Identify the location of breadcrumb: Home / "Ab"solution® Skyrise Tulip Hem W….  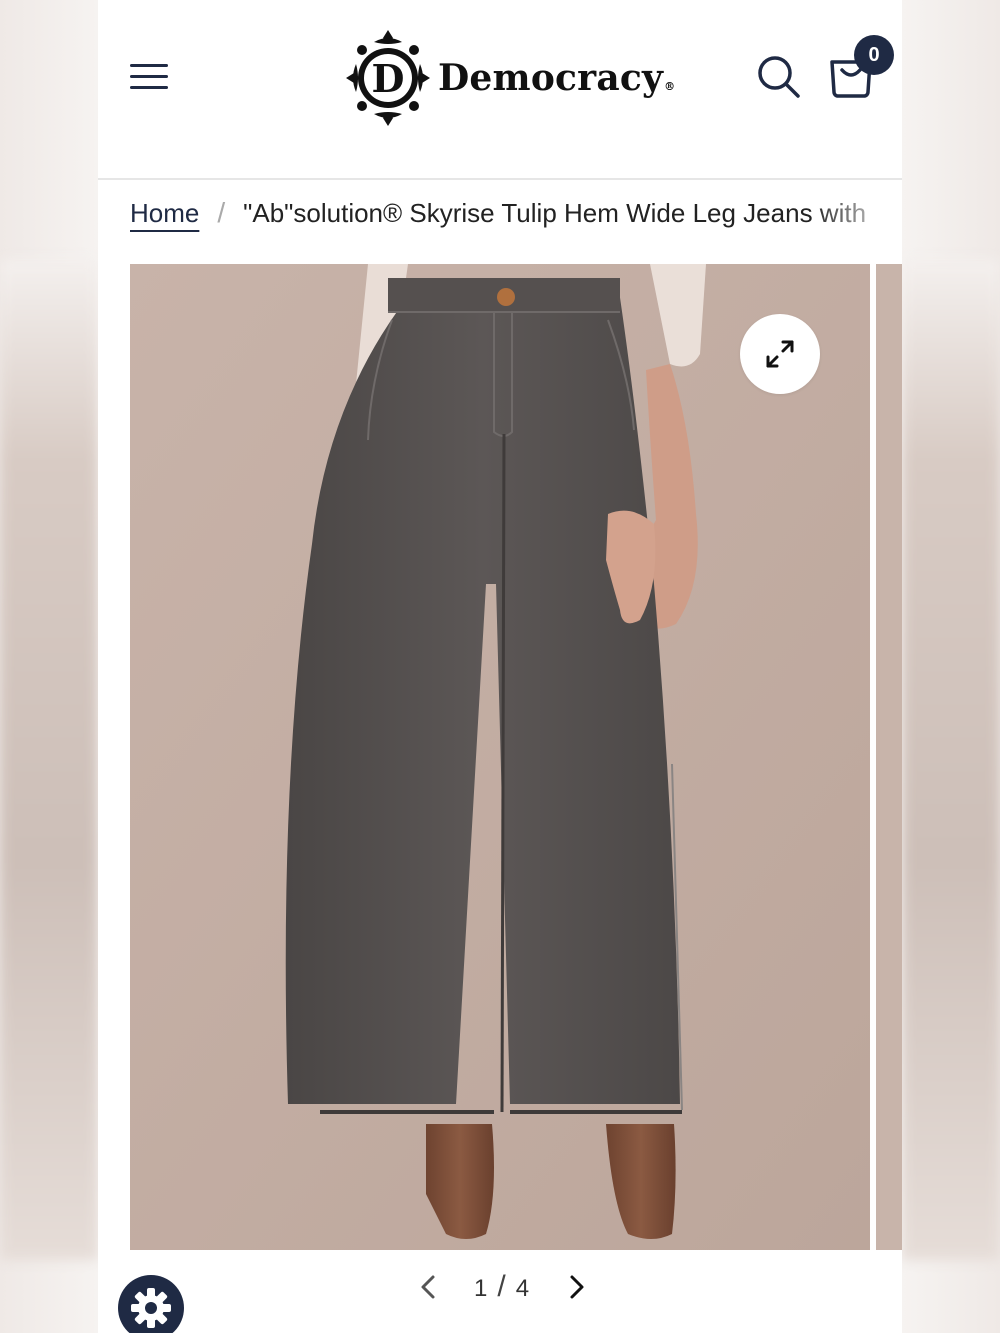
(516, 213).